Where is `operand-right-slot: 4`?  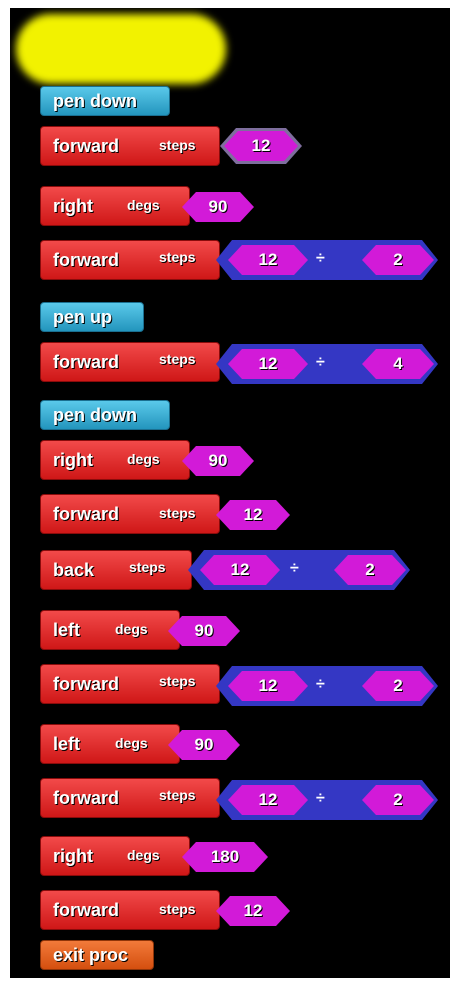 operand-right-slot: 4 is located at coordinates (398, 364).